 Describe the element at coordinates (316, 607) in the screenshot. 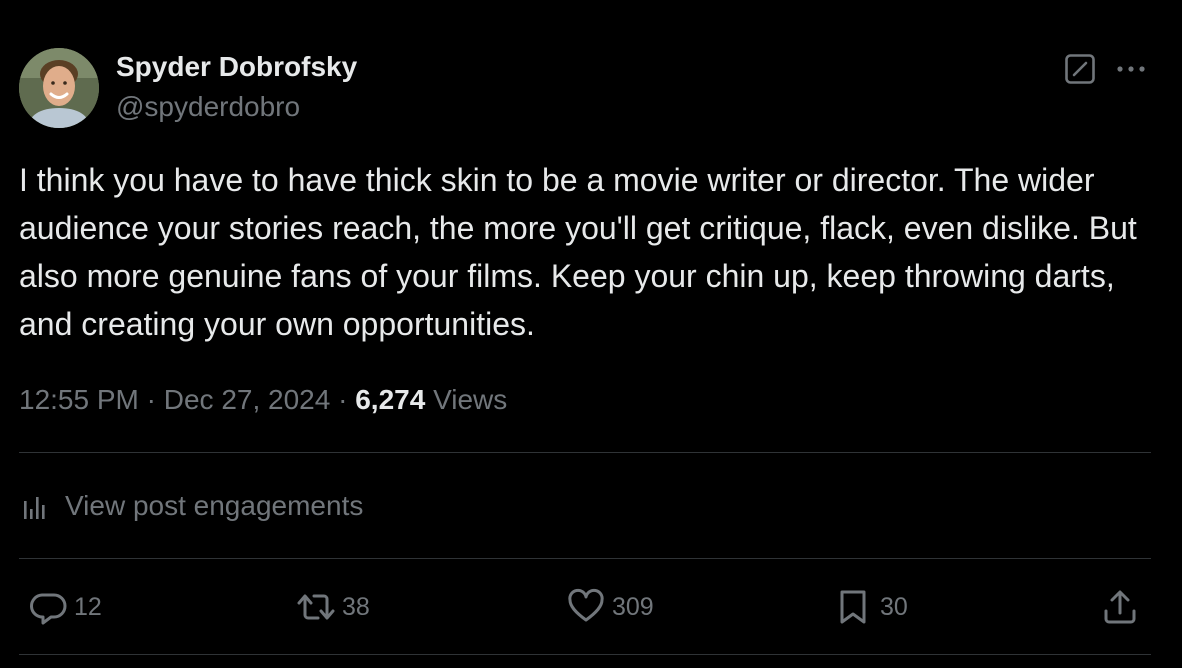

I see `repost-icon` at that location.